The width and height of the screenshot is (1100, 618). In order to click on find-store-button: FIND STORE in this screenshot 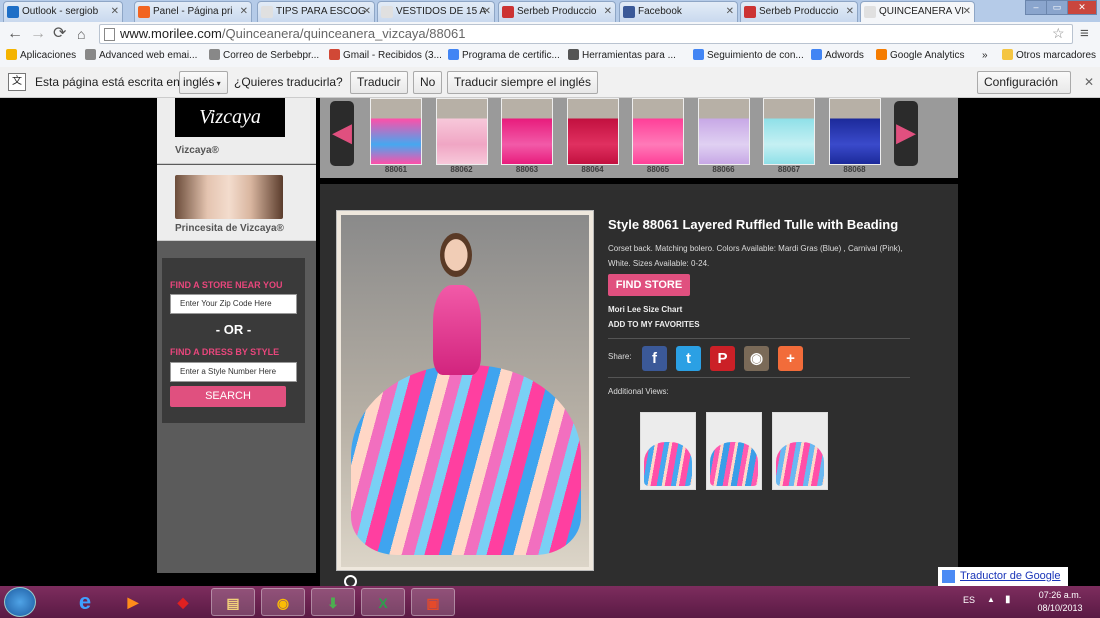, I will do `click(649, 285)`.